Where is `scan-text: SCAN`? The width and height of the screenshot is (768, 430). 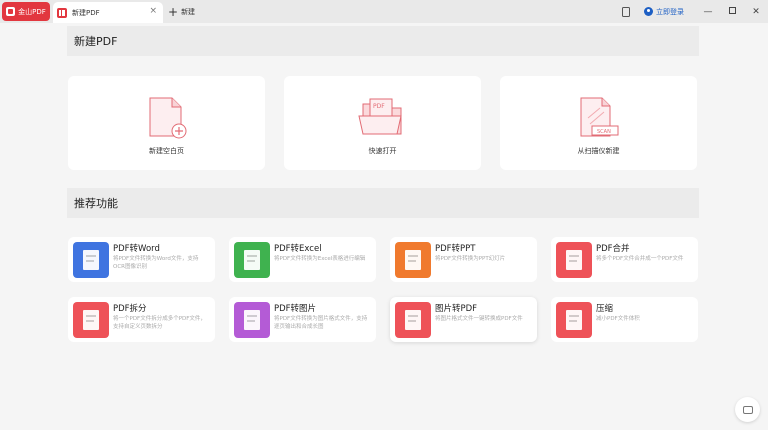
scan-text: SCAN is located at coordinates (604, 132).